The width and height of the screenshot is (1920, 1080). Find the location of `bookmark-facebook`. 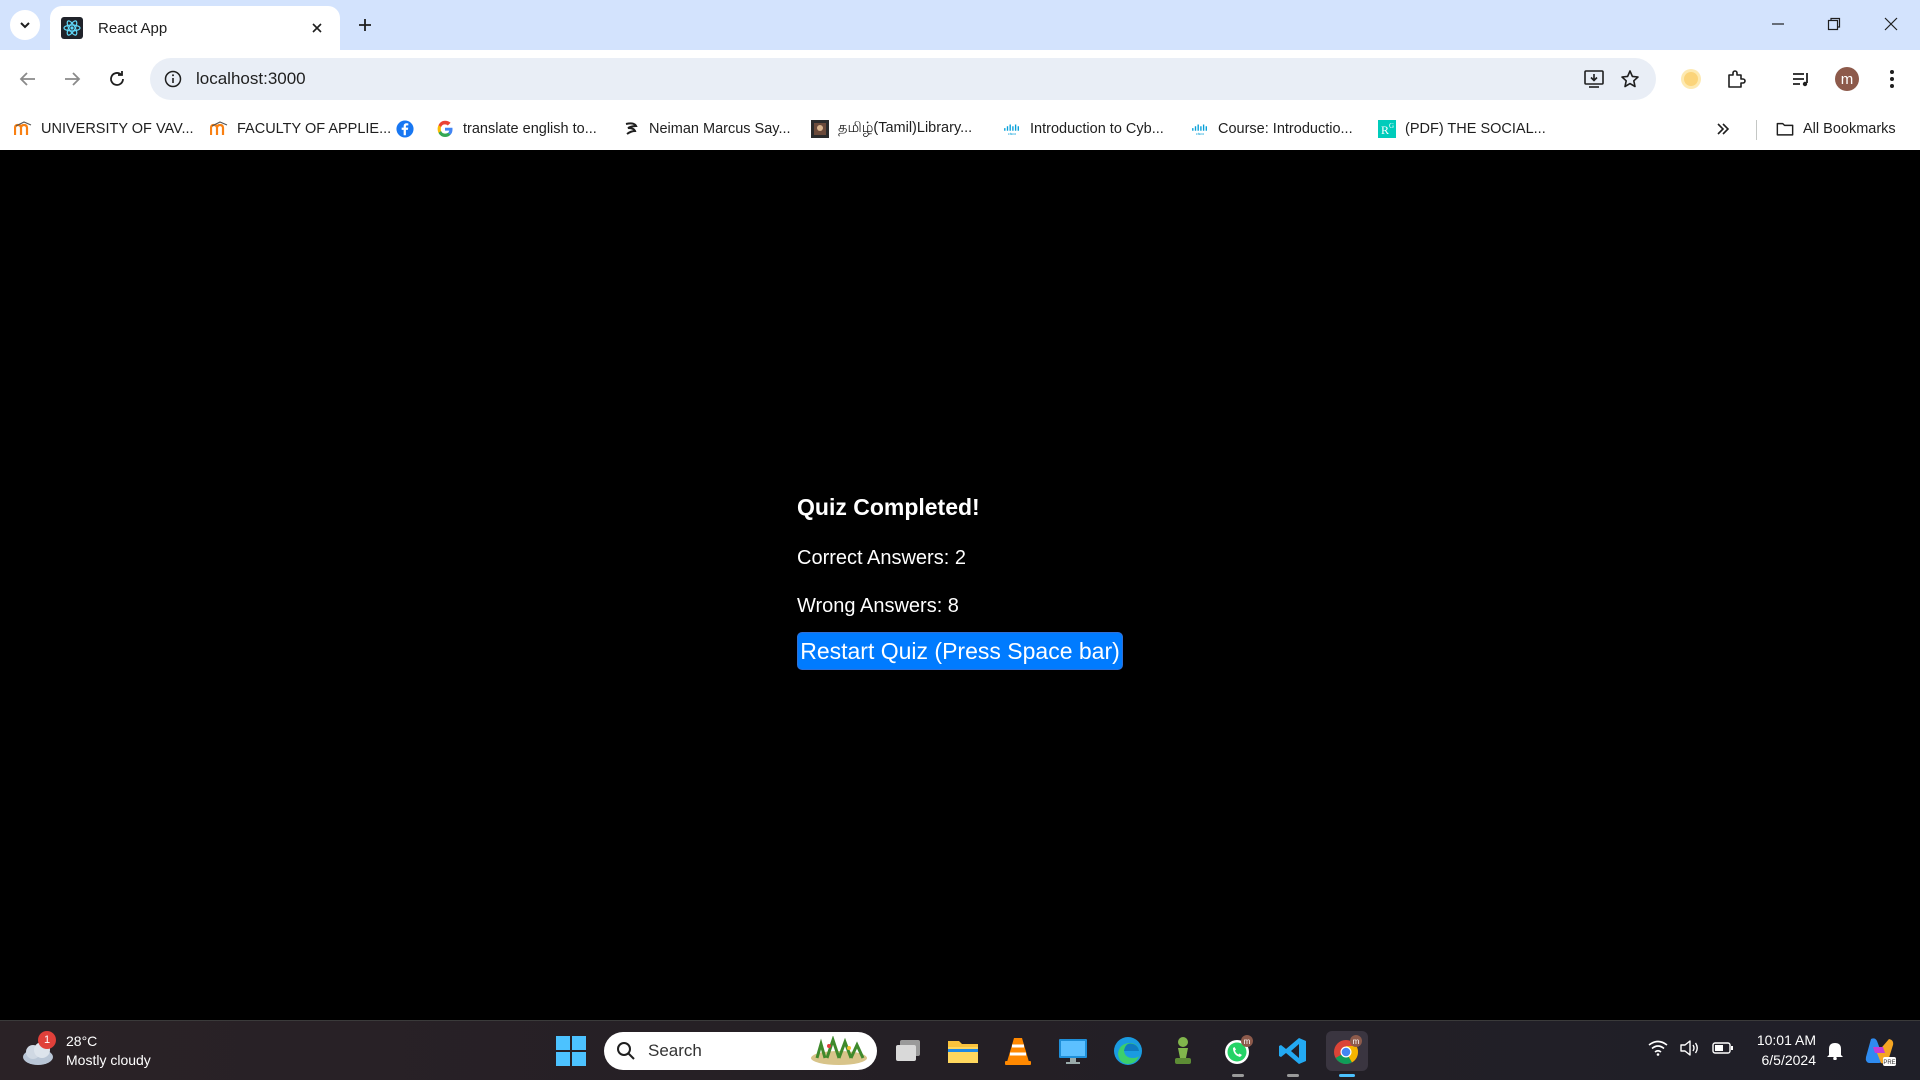

bookmark-facebook is located at coordinates (409, 129).